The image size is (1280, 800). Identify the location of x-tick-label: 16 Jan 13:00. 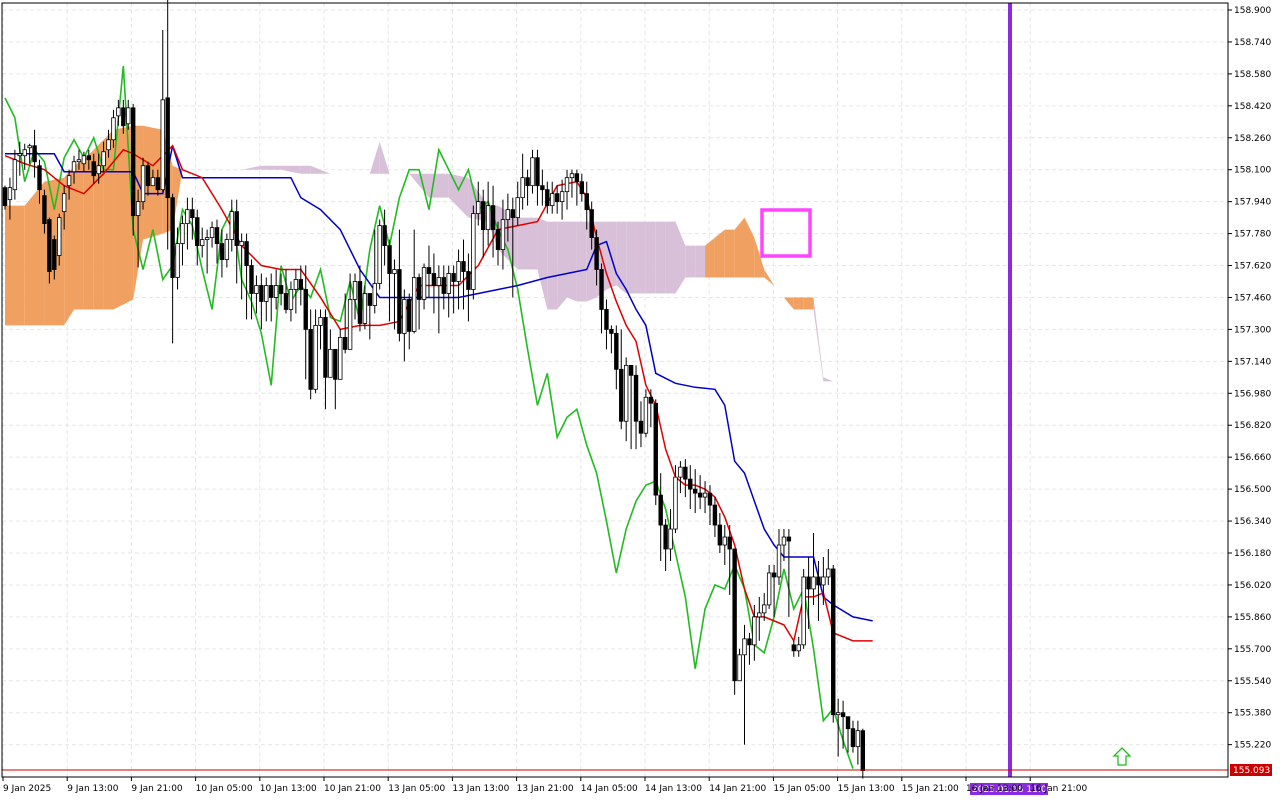
(994, 789).